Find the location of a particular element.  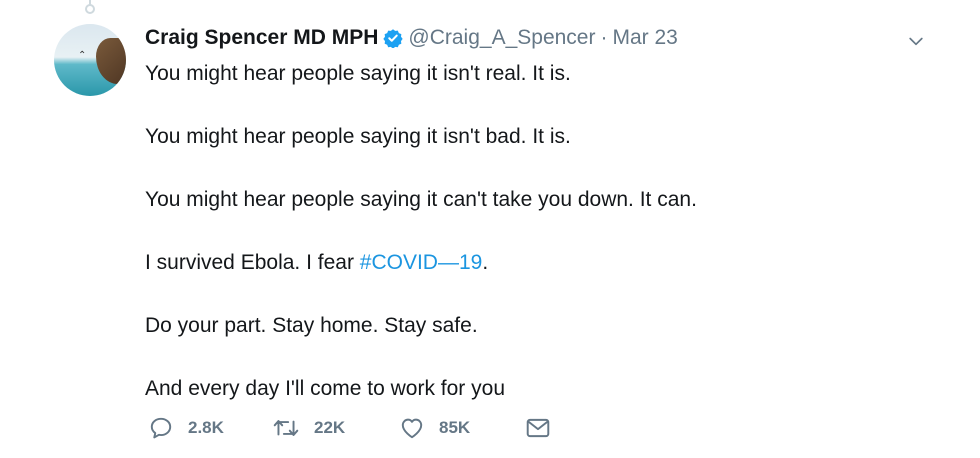

more-options-button is located at coordinates (916, 41).